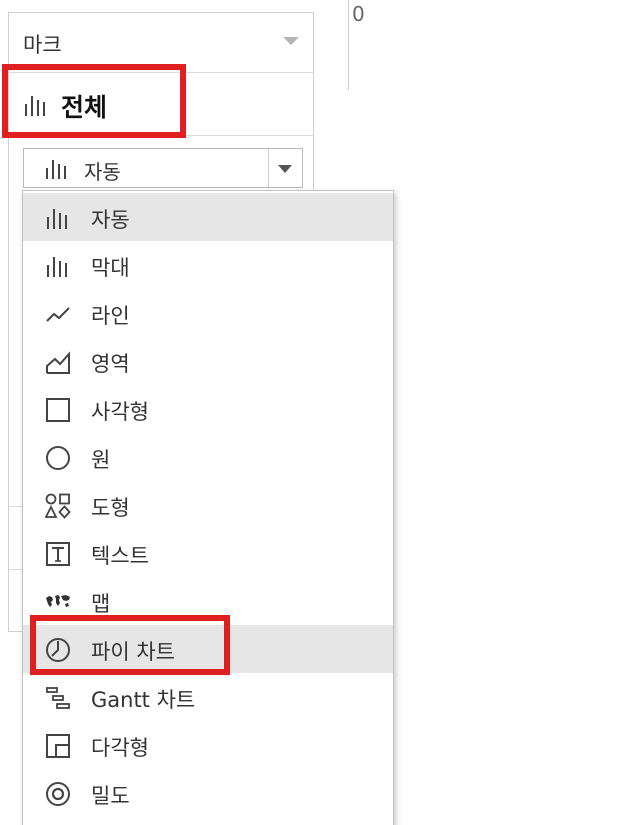 The width and height of the screenshot is (636, 825). Describe the element at coordinates (58, 410) in the screenshot. I see `square-icon` at that location.